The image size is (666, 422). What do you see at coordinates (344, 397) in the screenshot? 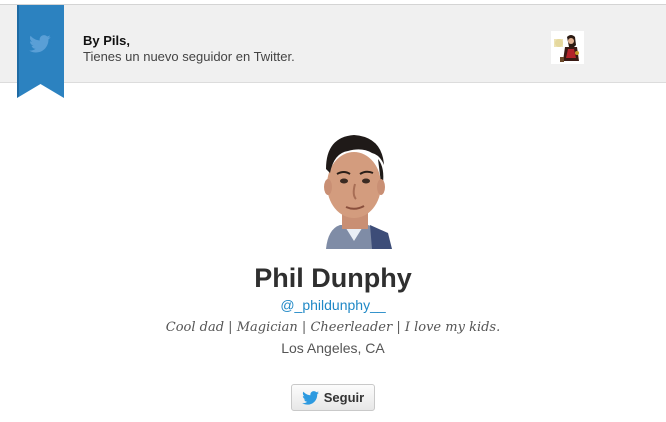
I see `follow-button-label: Seguir` at bounding box center [344, 397].